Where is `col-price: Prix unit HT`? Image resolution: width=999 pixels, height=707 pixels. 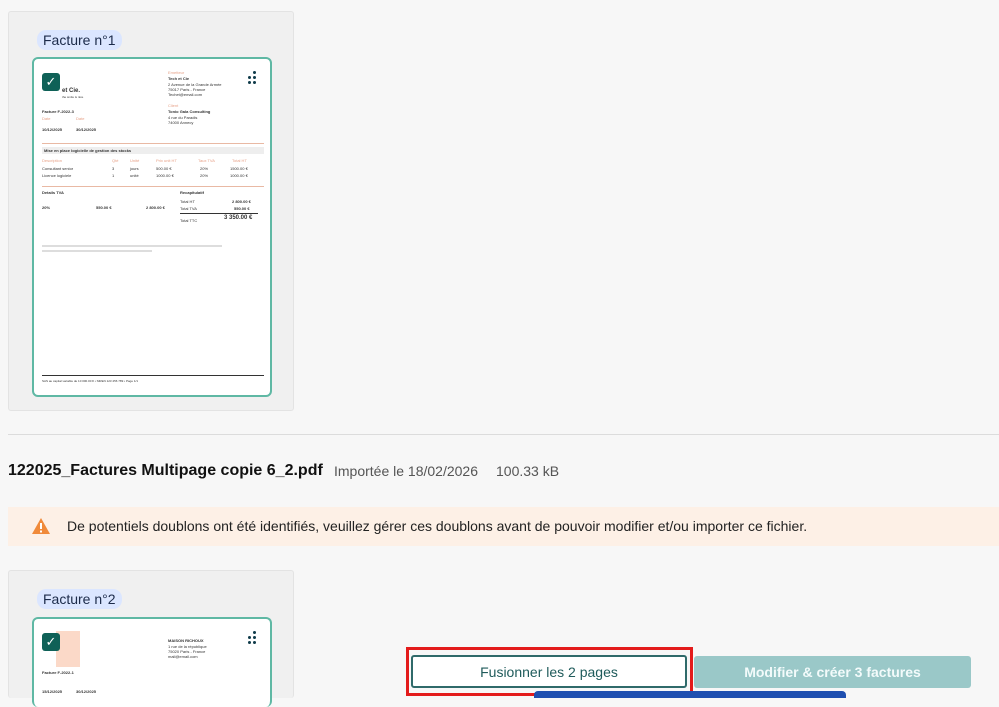 col-price: Prix unit HT is located at coordinates (166, 160).